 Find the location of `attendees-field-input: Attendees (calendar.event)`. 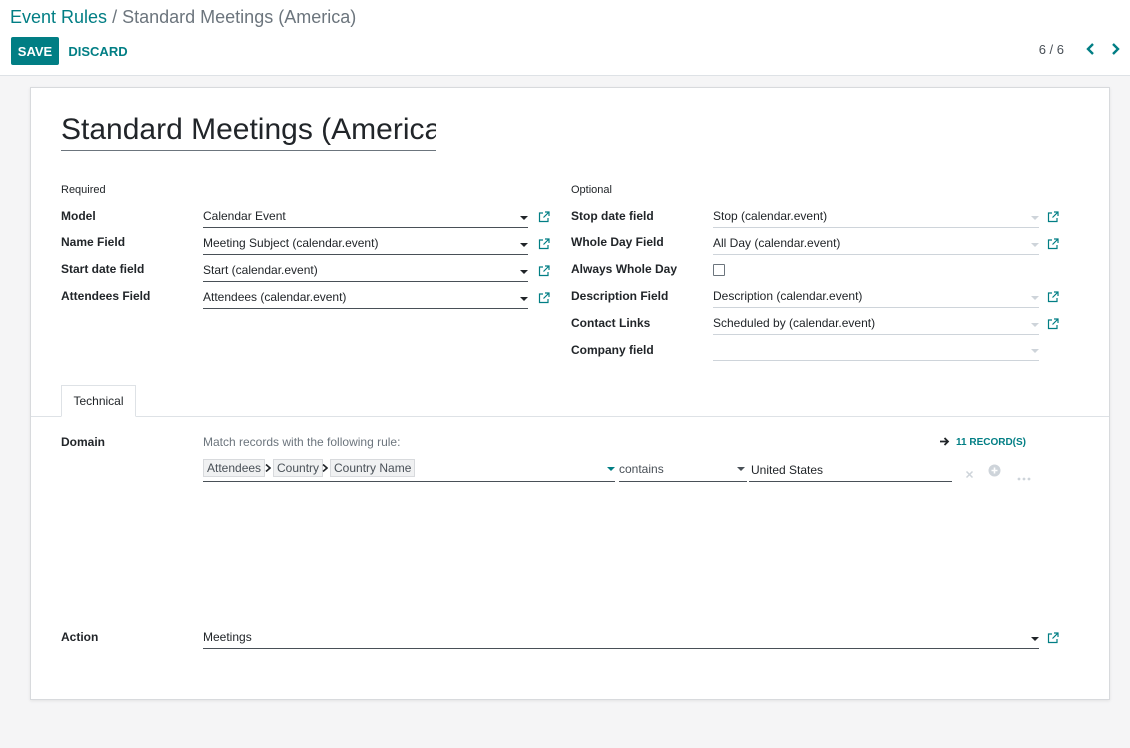

attendees-field-input: Attendees (calendar.event) is located at coordinates (365, 297).